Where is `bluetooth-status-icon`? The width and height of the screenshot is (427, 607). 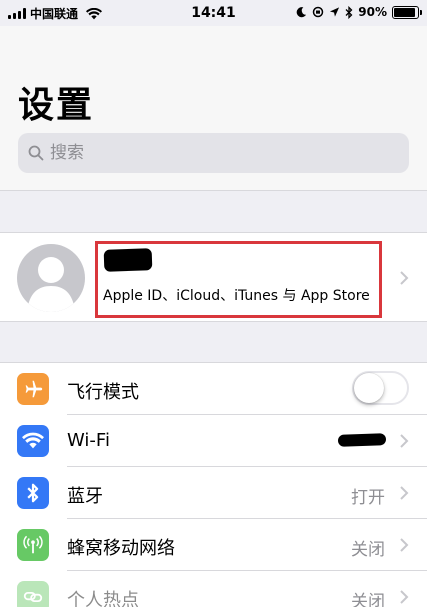 bluetooth-status-icon is located at coordinates (349, 12).